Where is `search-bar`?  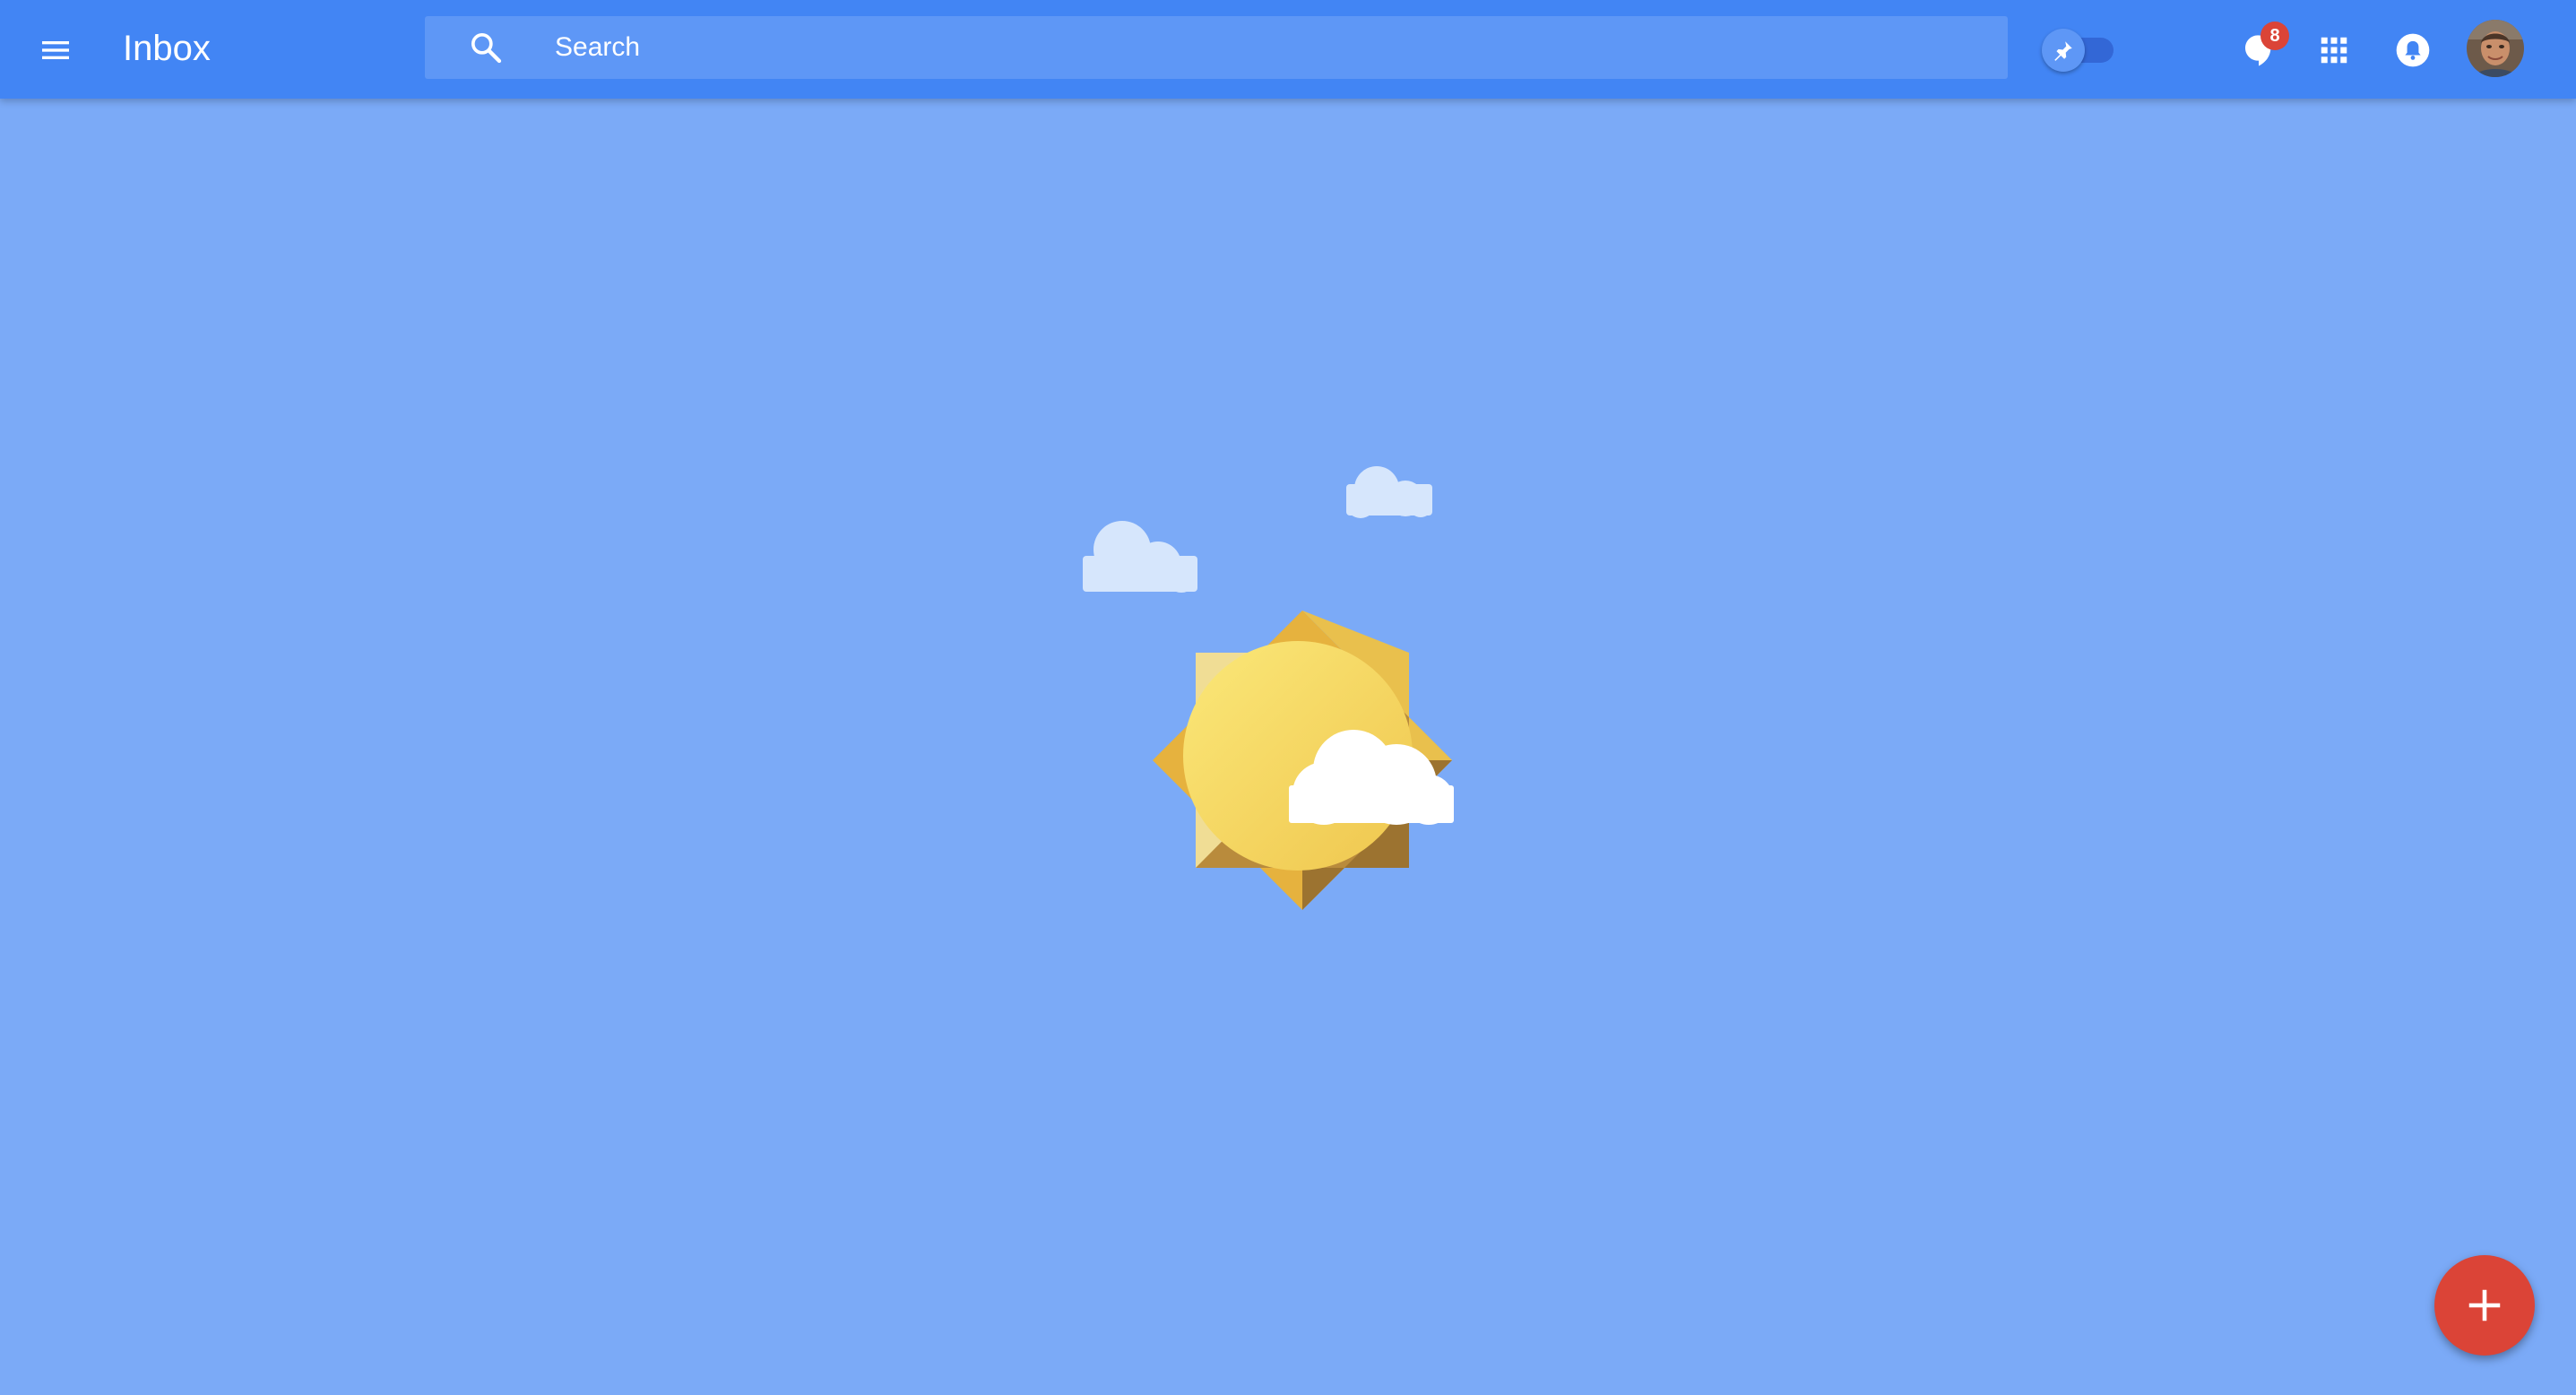 search-bar is located at coordinates (1216, 47).